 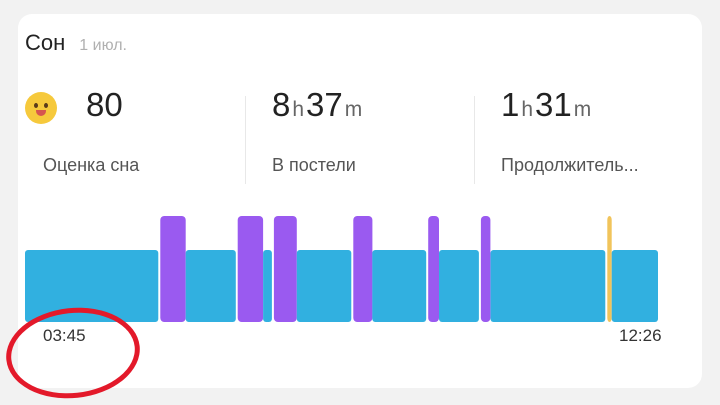 What do you see at coordinates (317, 104) in the screenshot?
I see `in-bed-value: 8 h 37 m` at bounding box center [317, 104].